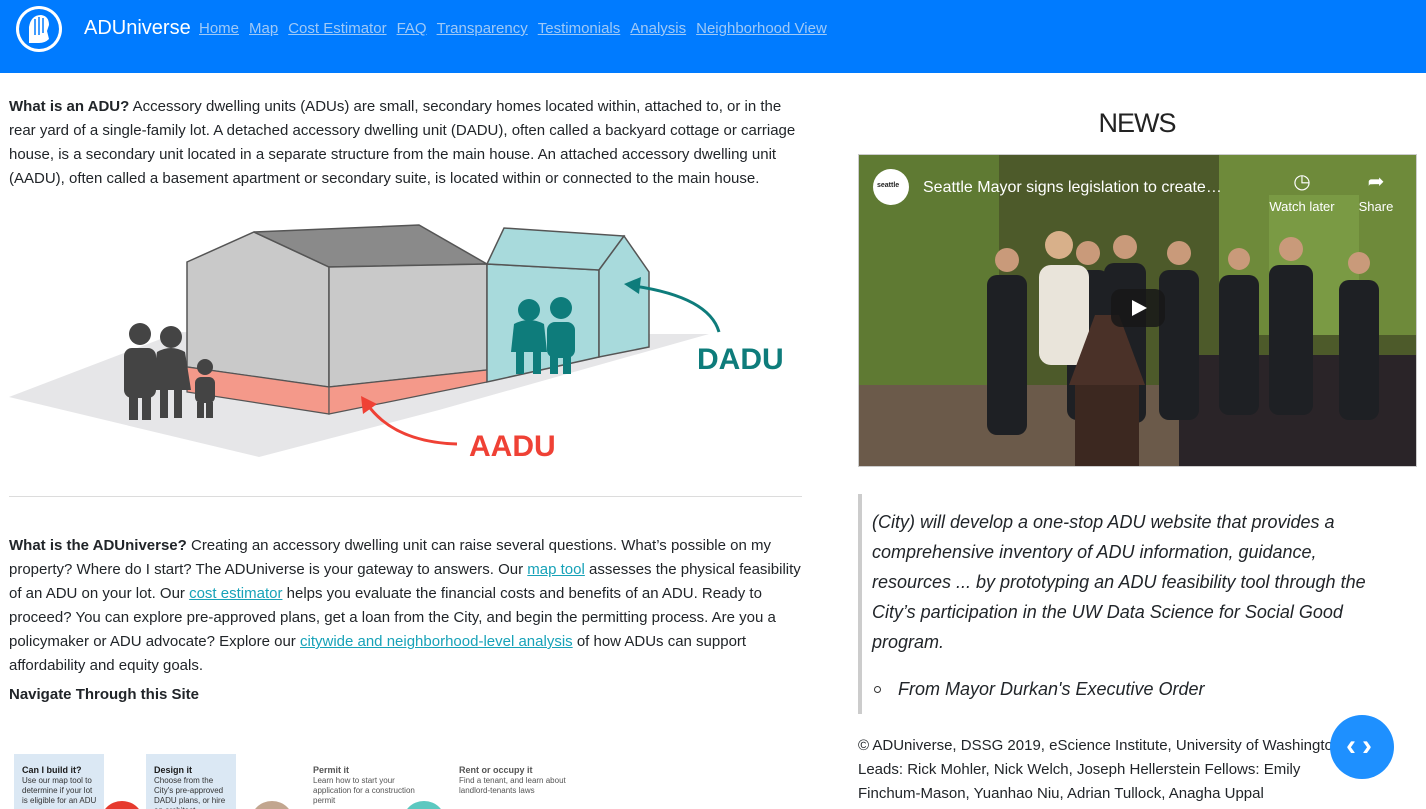 This screenshot has width=1426, height=809. I want to click on share-label: Share, so click(1376, 206).